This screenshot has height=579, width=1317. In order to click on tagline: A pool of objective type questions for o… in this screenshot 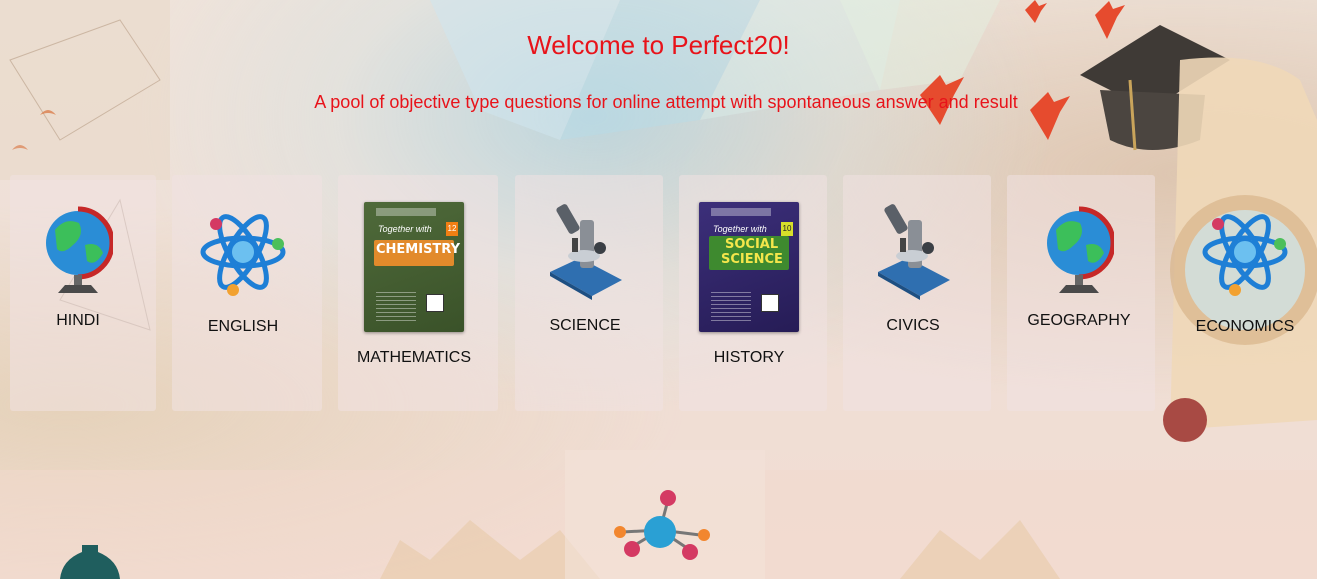, I will do `click(666, 102)`.